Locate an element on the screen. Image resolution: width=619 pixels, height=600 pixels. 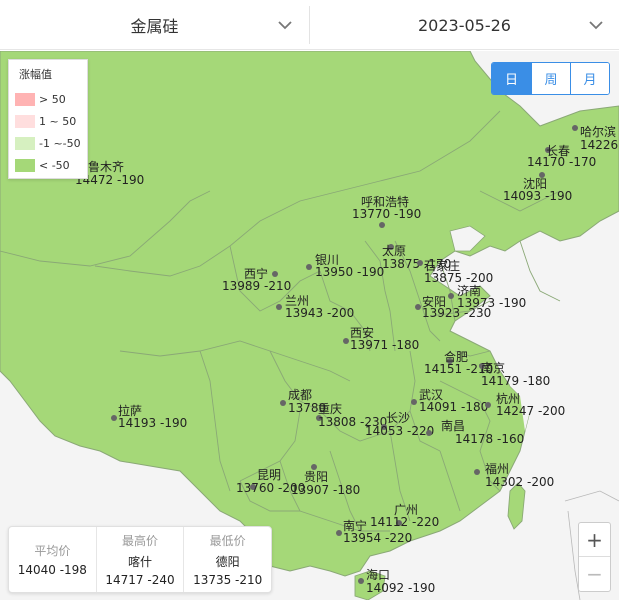
city-value: 13954 -220 is located at coordinates (378, 538).